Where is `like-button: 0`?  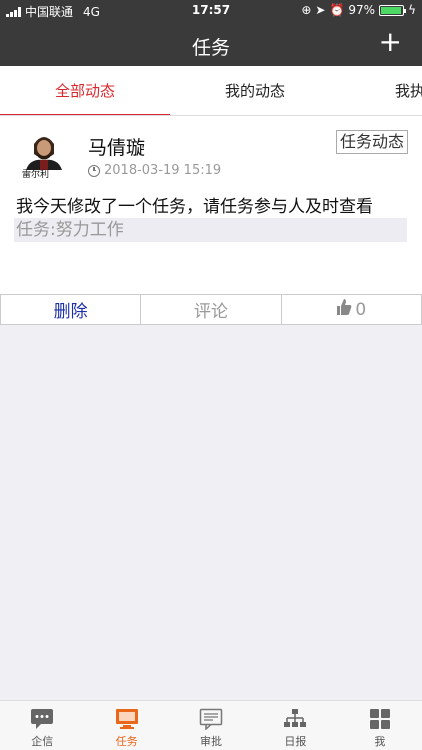 like-button: 0 is located at coordinates (351, 309).